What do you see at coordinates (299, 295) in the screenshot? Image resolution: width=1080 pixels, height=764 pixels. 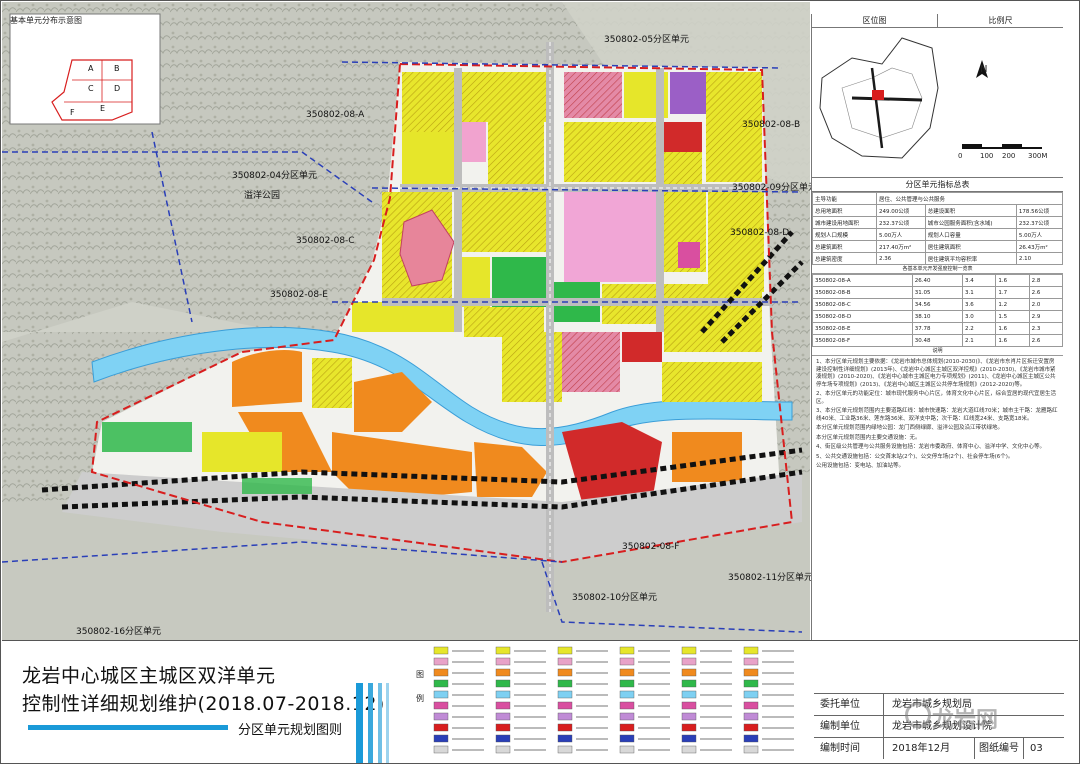 I see `label-sub-e: 350802-08-E` at bounding box center [299, 295].